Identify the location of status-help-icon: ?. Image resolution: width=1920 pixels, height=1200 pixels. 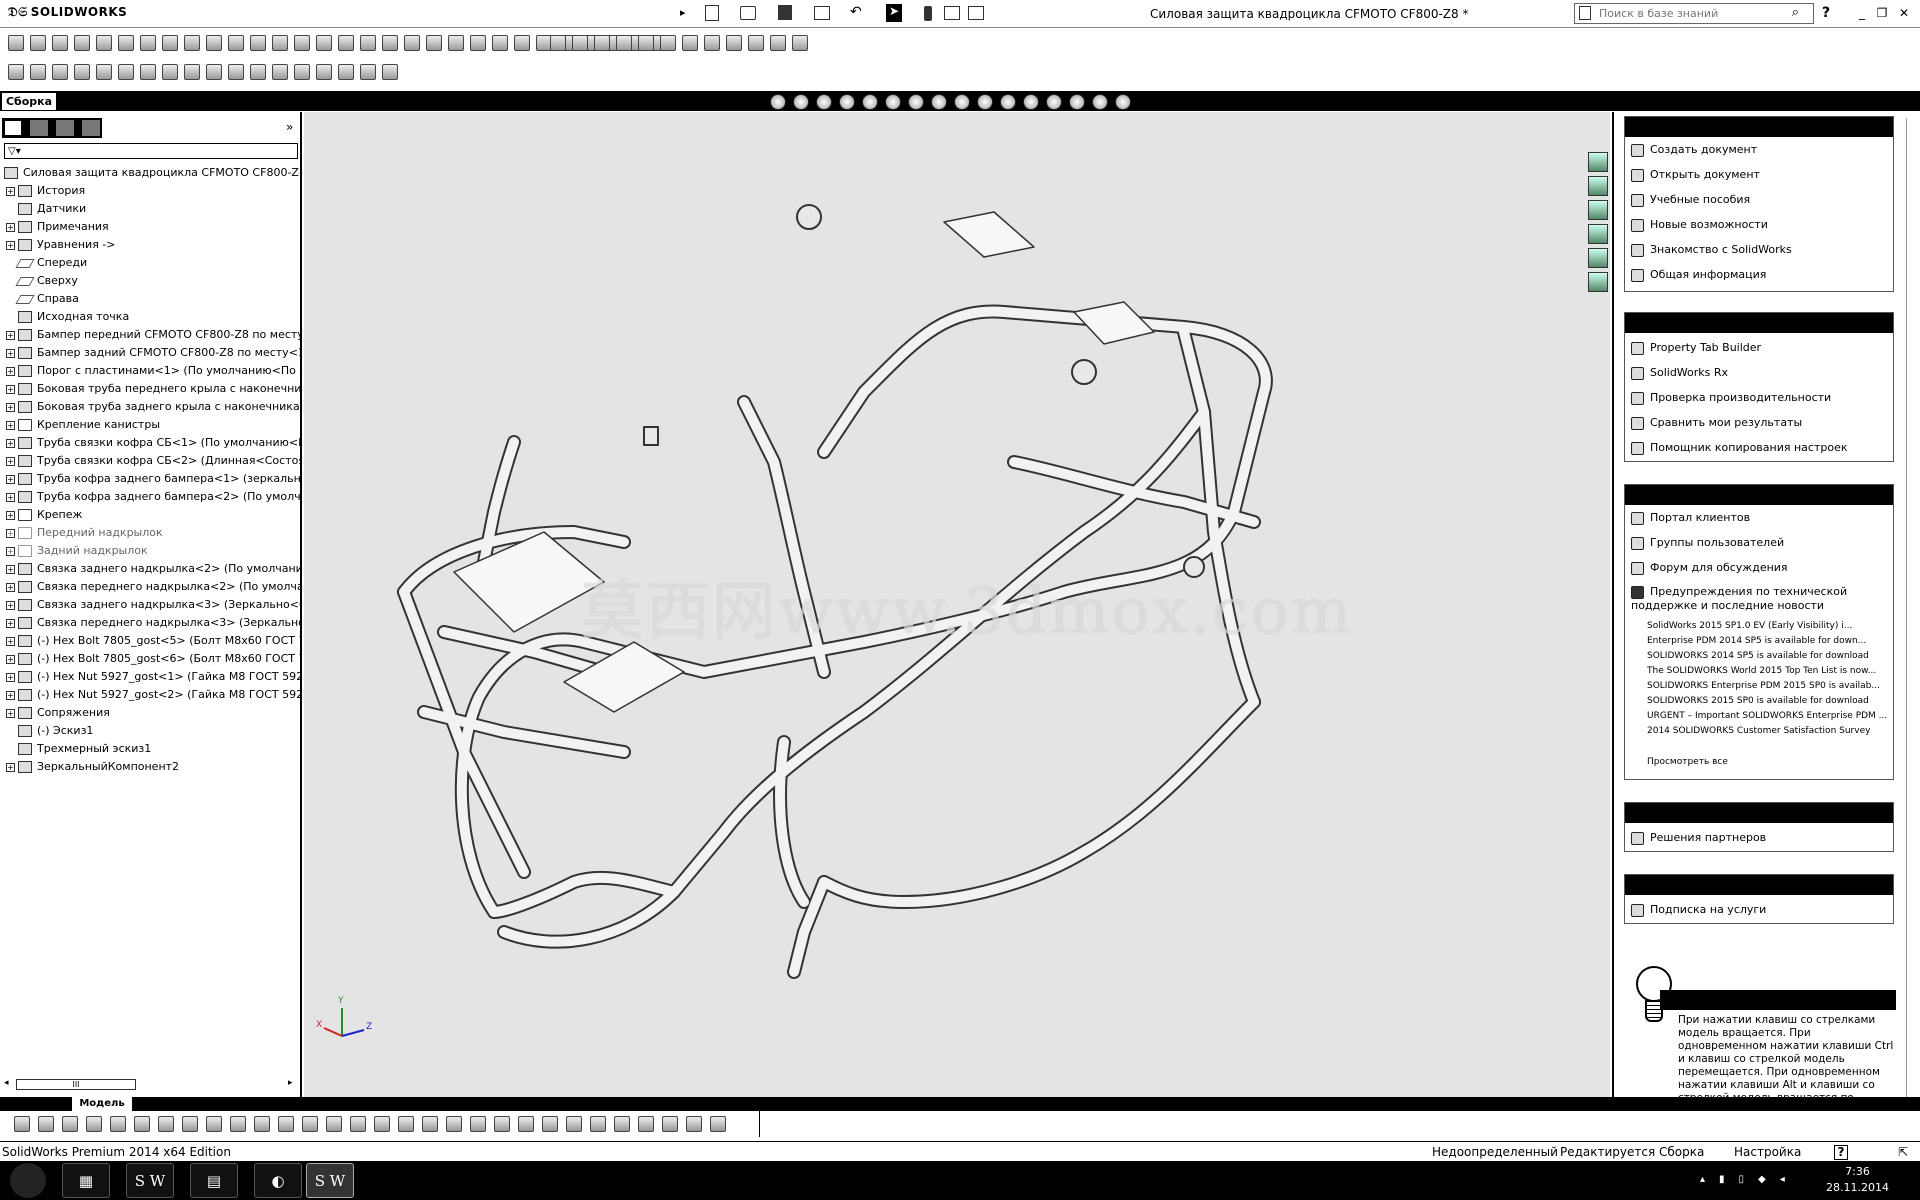
(1841, 1152).